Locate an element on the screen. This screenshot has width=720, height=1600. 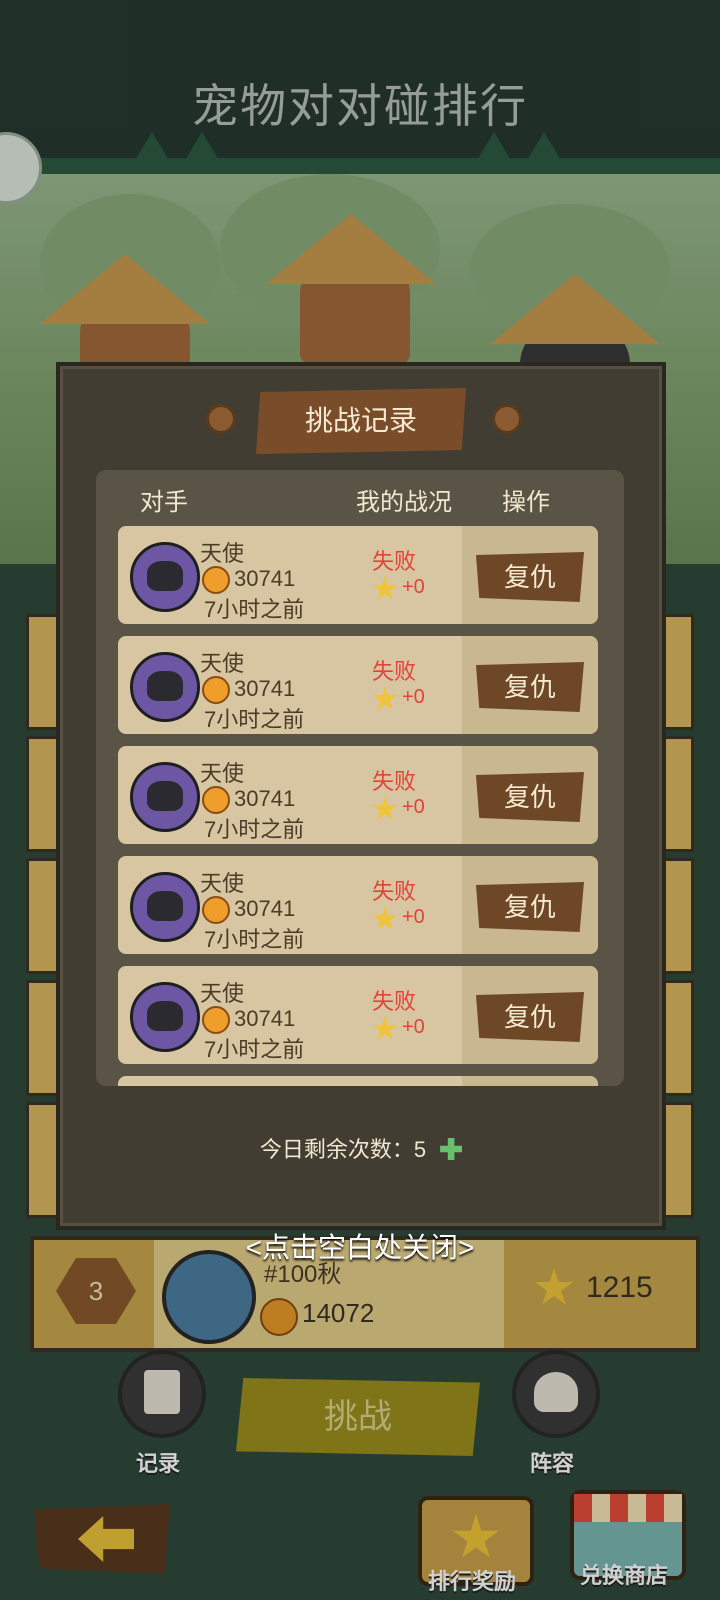
close-hint: <点击空白处关闭> is located at coordinates (360, 1247).